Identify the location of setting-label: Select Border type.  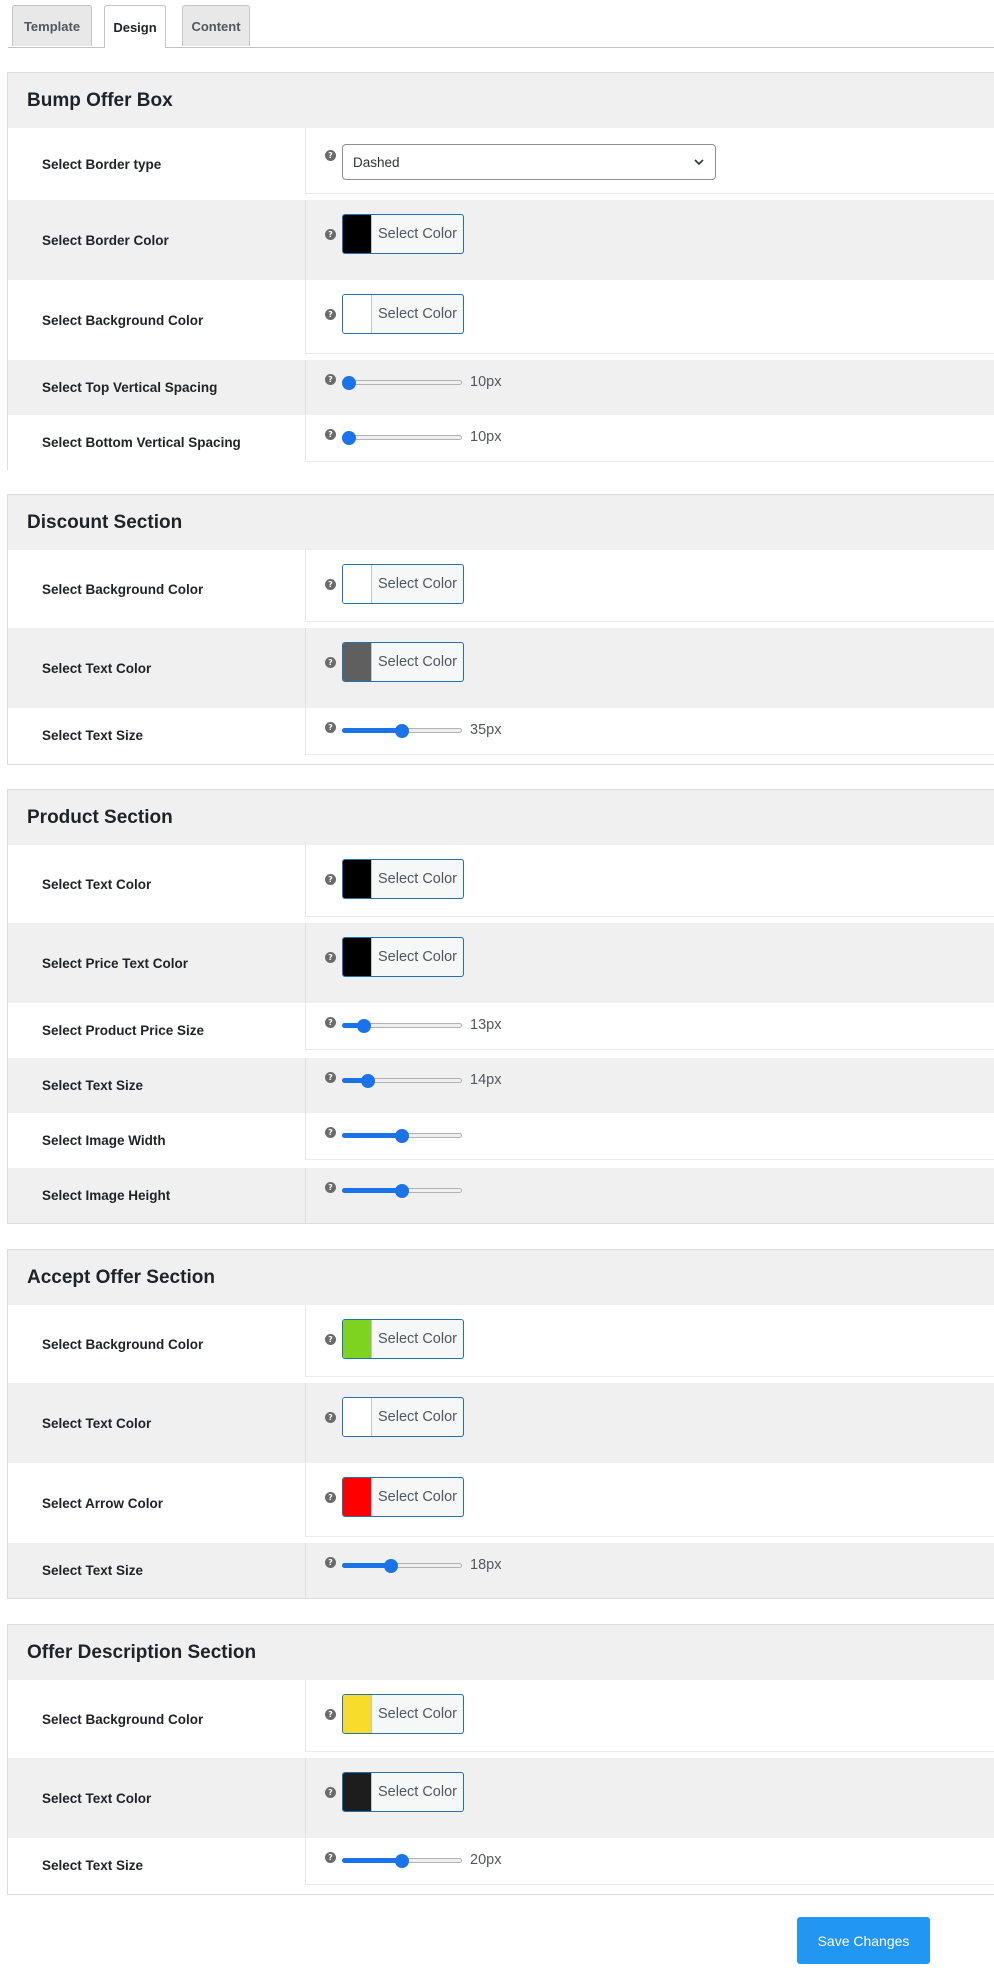
(102, 164).